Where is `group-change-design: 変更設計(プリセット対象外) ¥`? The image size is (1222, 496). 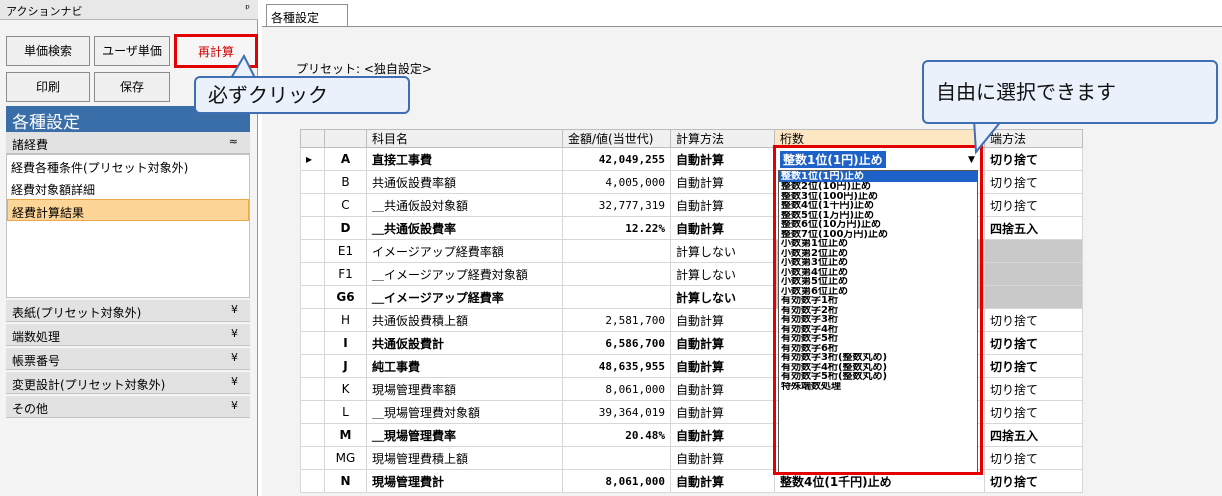 group-change-design: 変更設計(プリセット対象外) ¥ is located at coordinates (128, 383).